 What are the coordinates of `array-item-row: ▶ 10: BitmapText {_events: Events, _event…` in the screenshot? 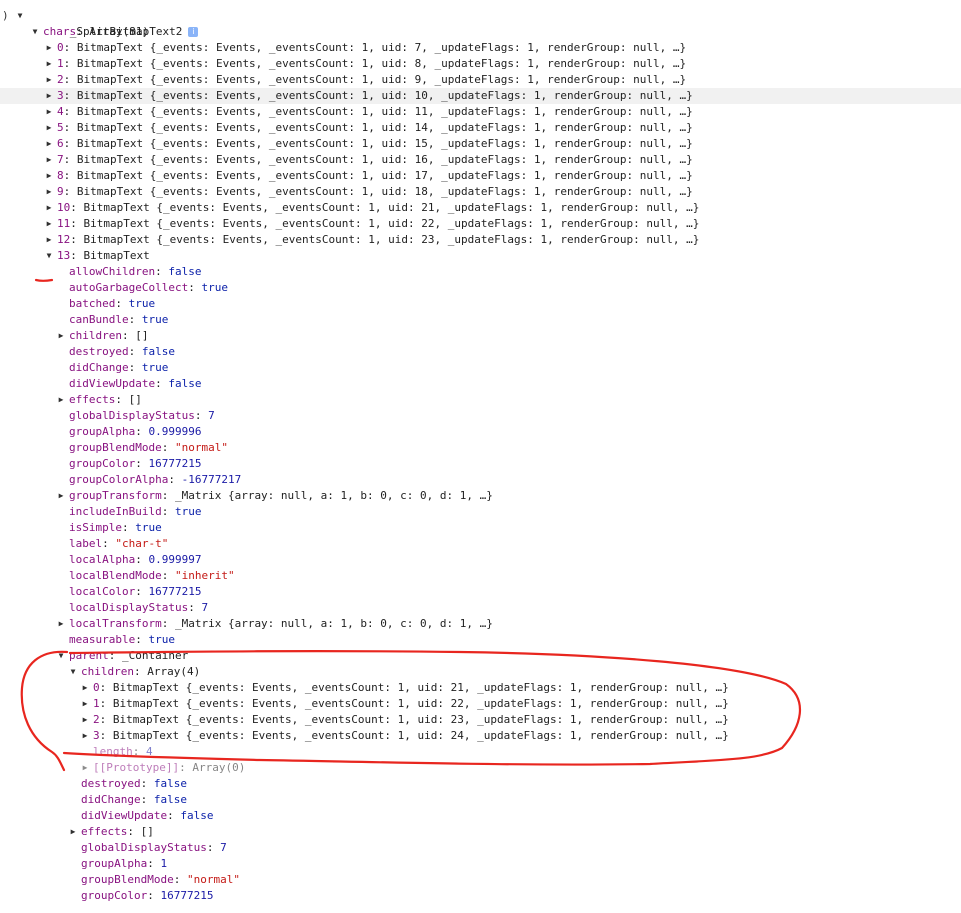 It's located at (480, 208).